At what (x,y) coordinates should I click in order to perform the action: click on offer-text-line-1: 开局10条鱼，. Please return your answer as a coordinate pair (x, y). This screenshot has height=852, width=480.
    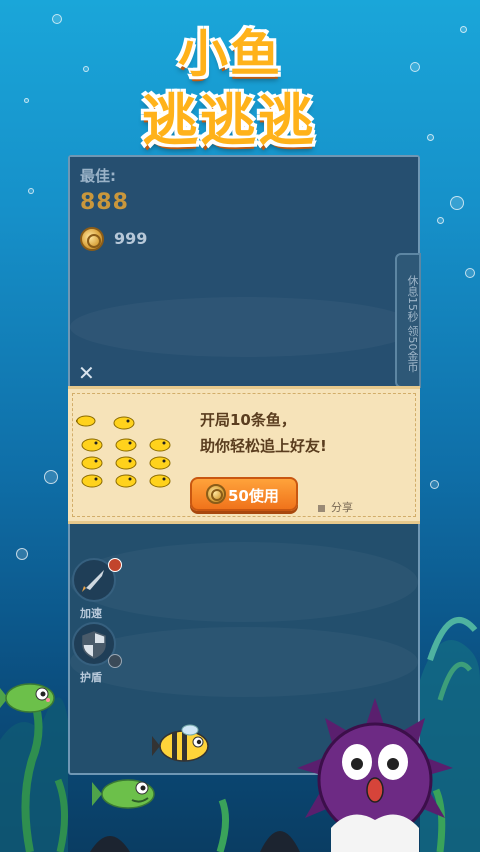
    Looking at the image, I should click on (248, 420).